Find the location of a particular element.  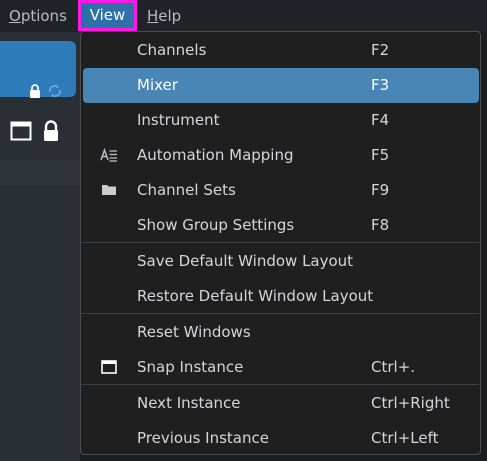

menu-item-shortcut: F3 is located at coordinates (380, 85).